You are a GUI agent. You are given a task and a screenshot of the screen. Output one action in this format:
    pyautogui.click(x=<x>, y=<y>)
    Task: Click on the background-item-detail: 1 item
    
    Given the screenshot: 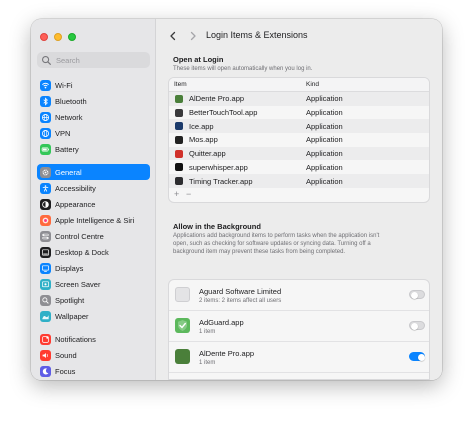 What is the action you would take?
    pyautogui.click(x=207, y=332)
    